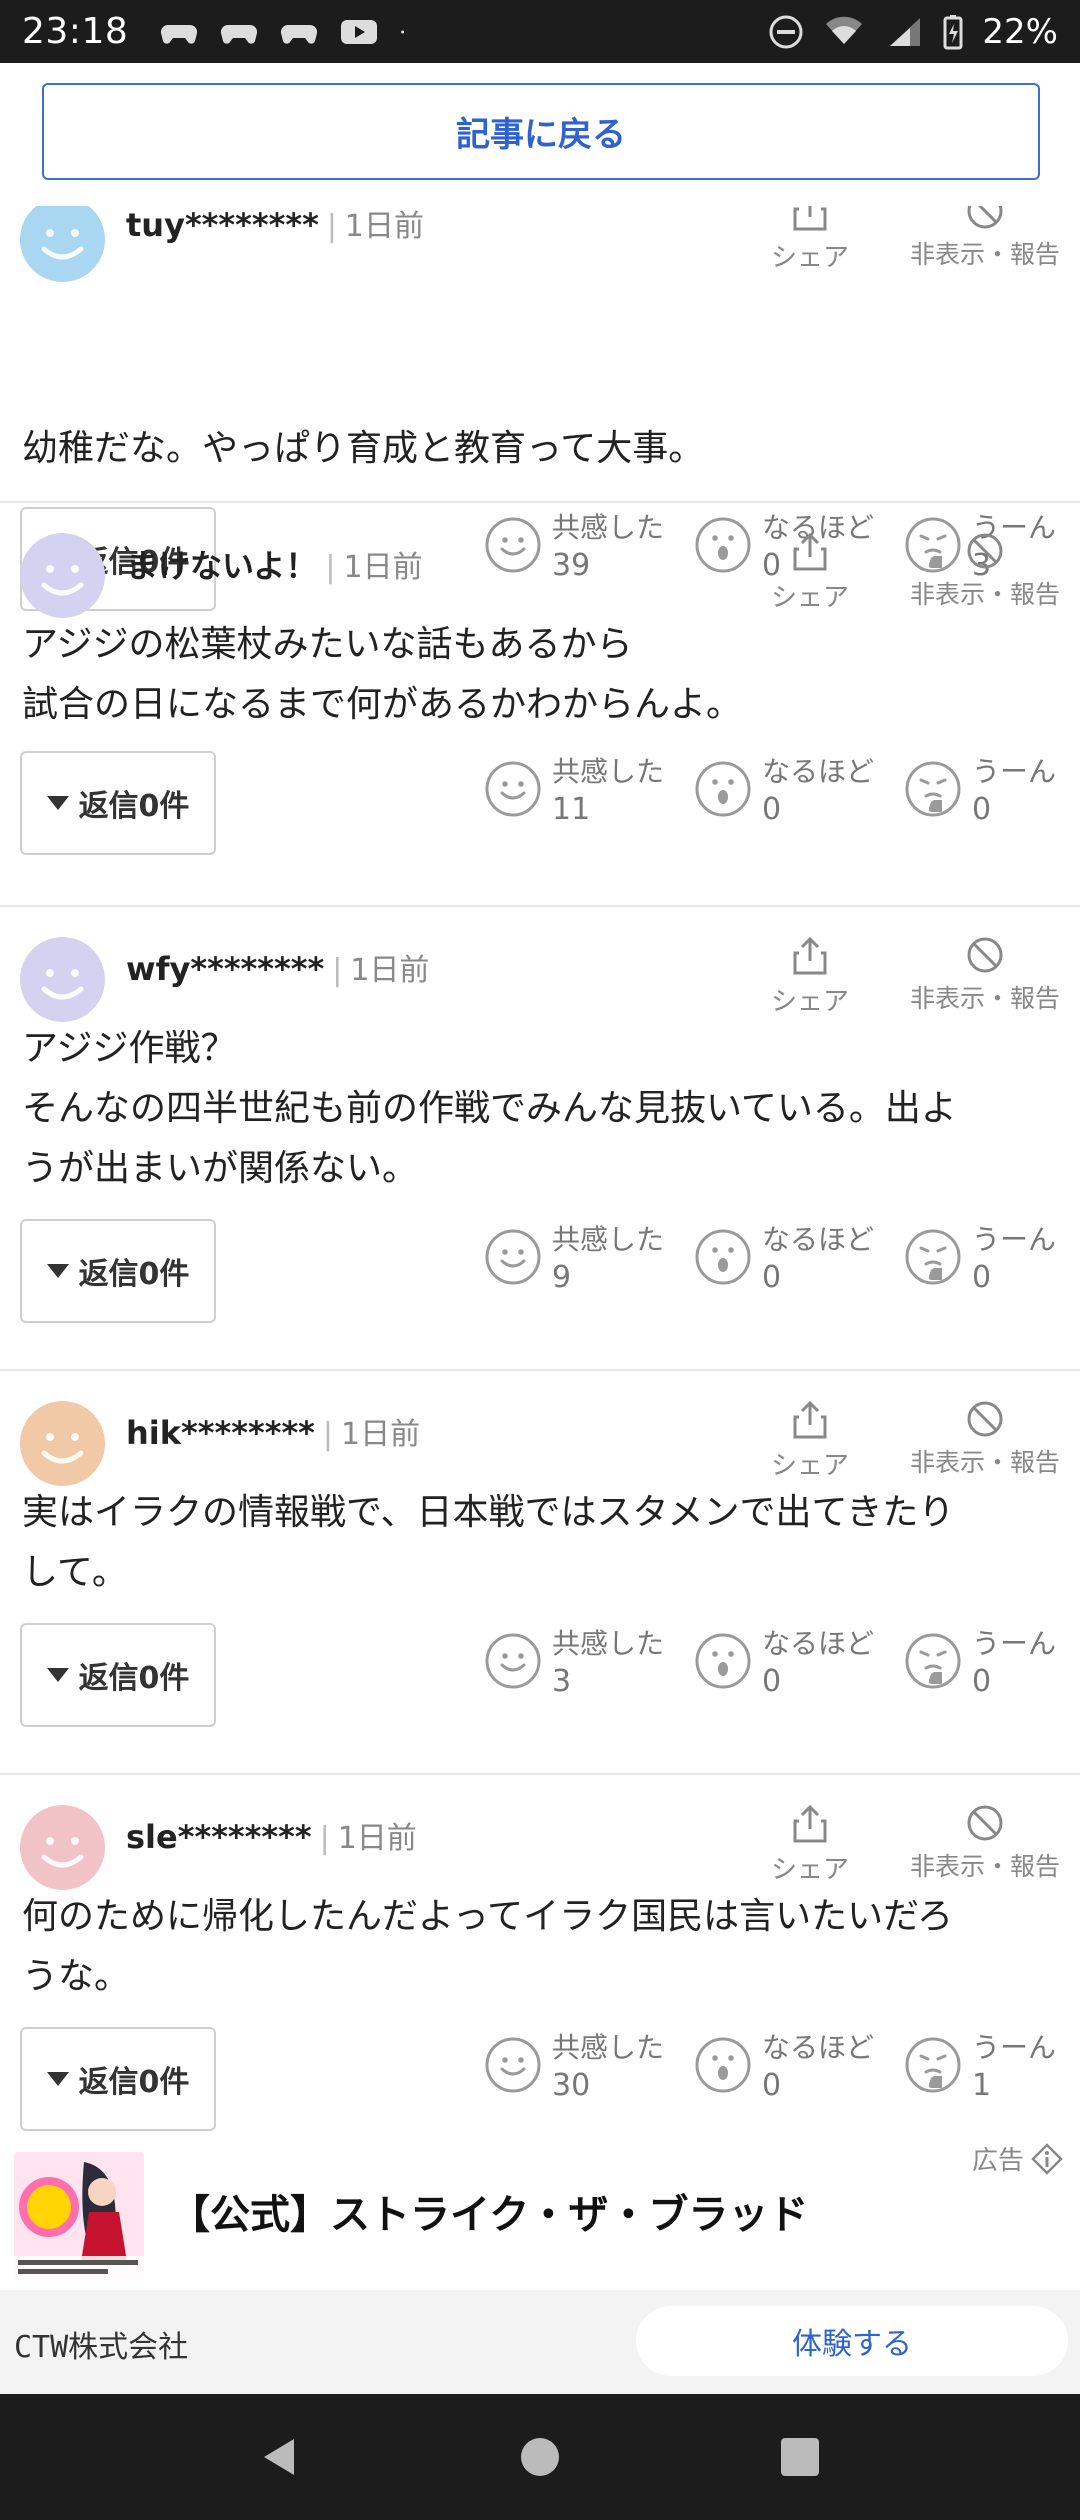 The image size is (1080, 2520). What do you see at coordinates (359, 31) in the screenshot?
I see `youtube-icon` at bounding box center [359, 31].